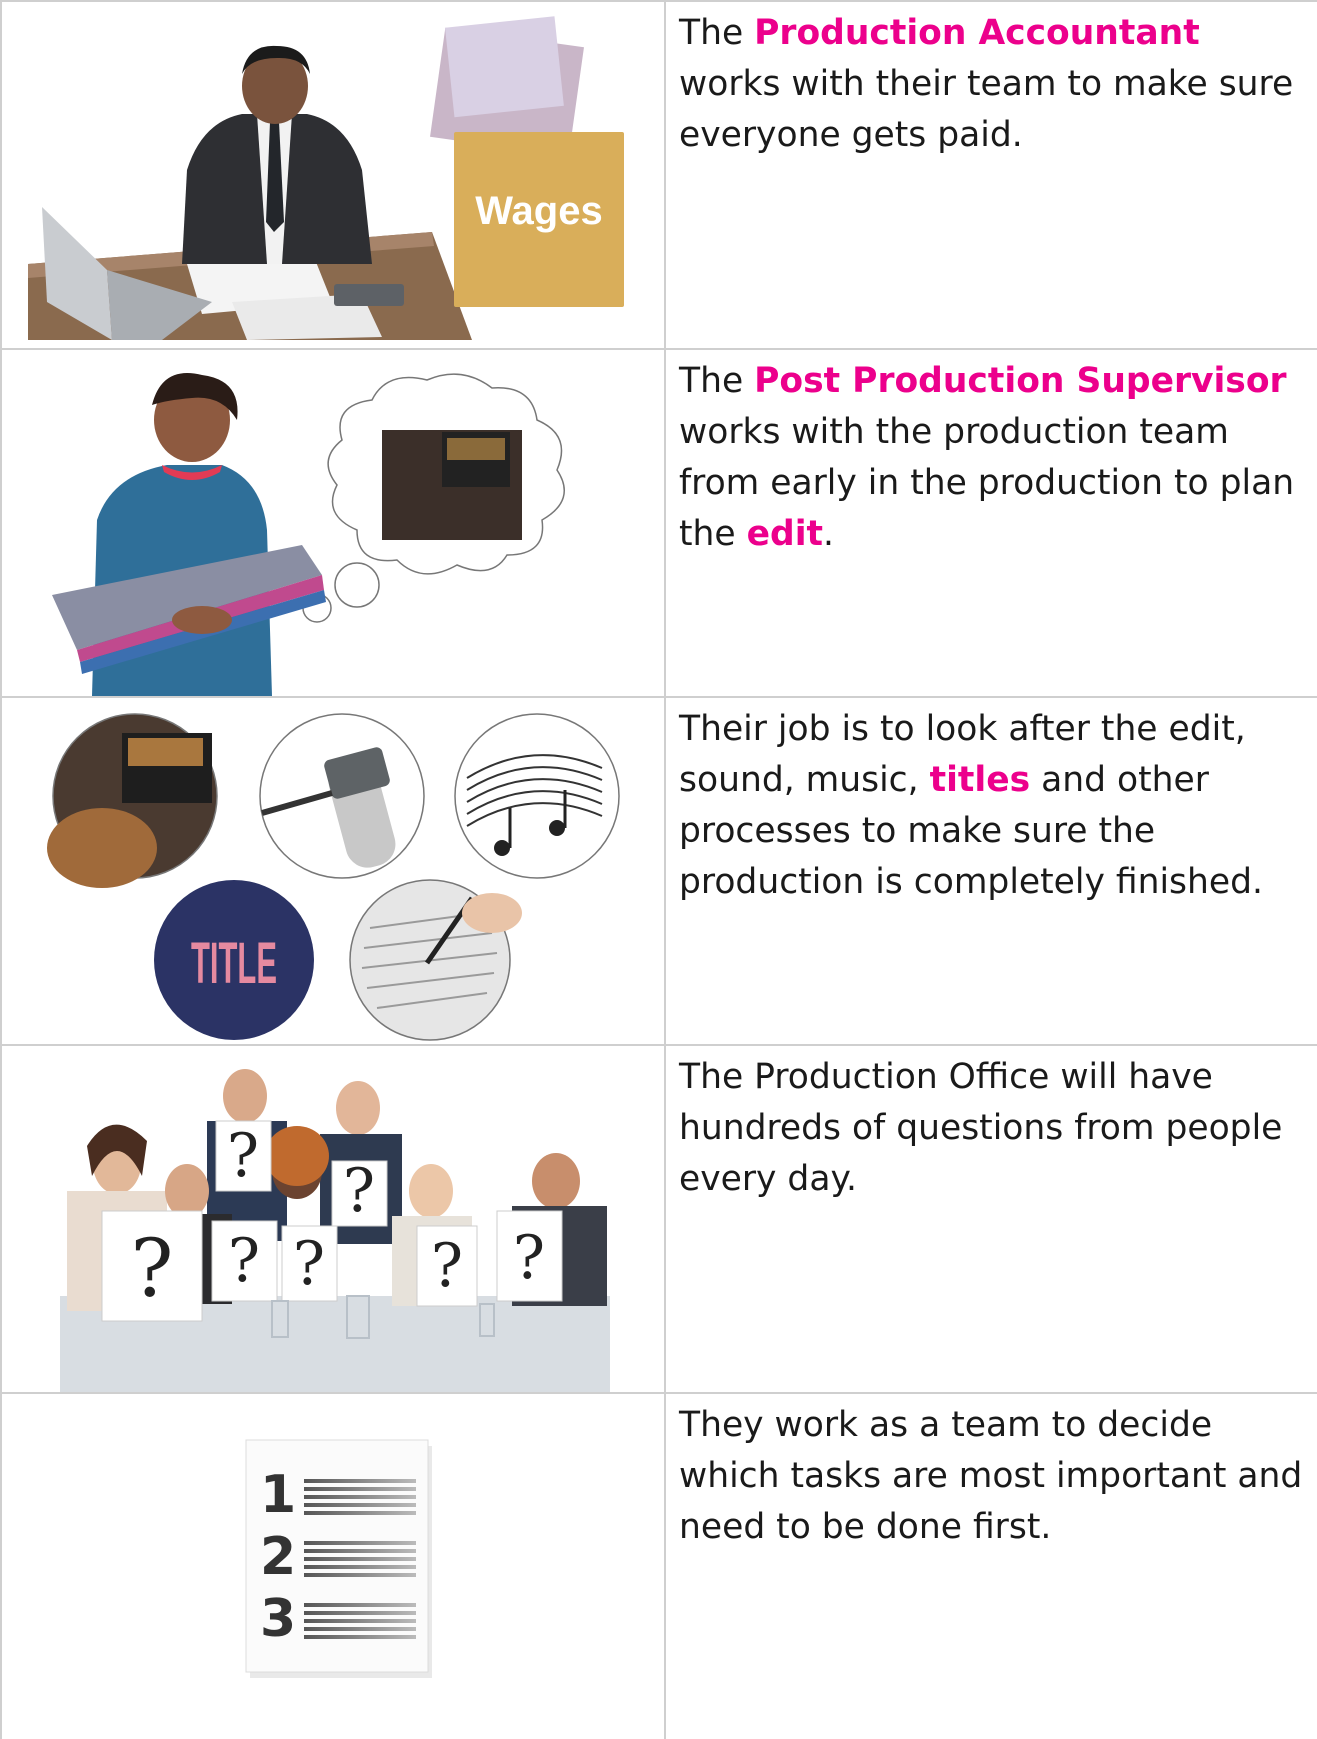 Image resolution: width=1317 pixels, height=1739 pixels. I want to click on numbered-list-image: 1 2 3, so click(333, 1566).